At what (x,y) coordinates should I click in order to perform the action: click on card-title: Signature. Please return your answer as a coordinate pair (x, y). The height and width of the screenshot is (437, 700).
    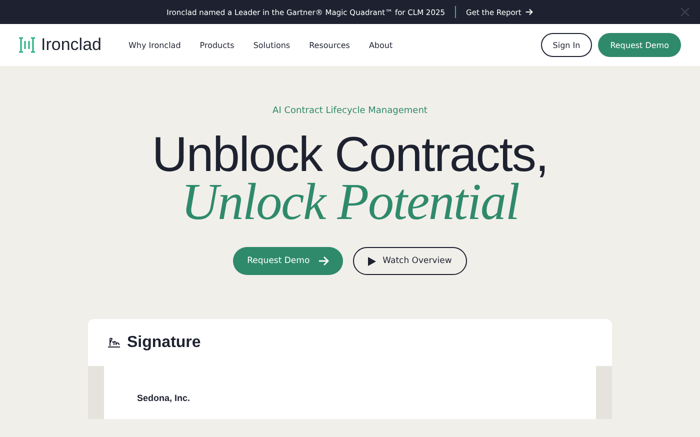
    Looking at the image, I should click on (164, 343).